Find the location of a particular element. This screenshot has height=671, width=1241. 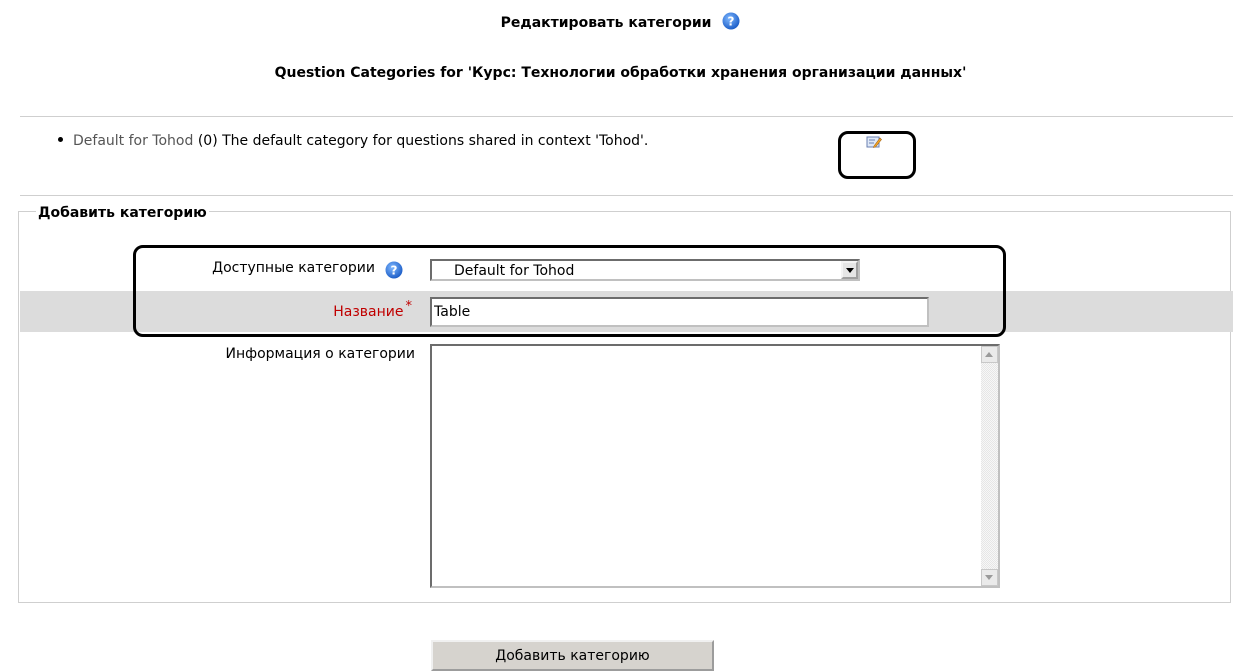

category-count: (0) is located at coordinates (207, 141).